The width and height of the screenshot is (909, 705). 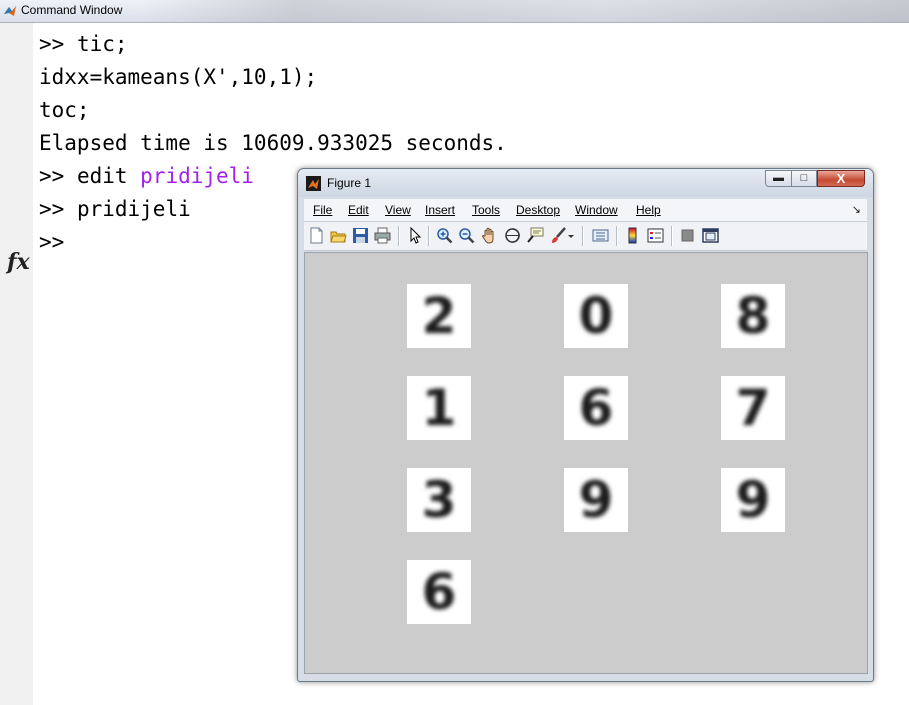 What do you see at coordinates (753, 316) in the screenshot?
I see `digit-image: 8` at bounding box center [753, 316].